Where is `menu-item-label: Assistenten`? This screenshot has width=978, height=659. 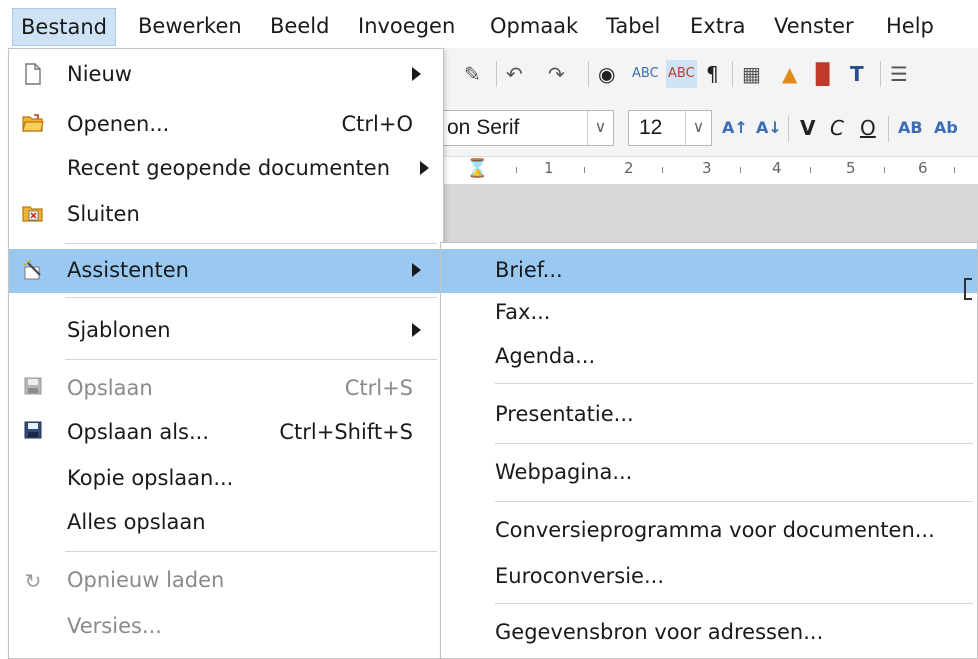 menu-item-label: Assistenten is located at coordinates (128, 270).